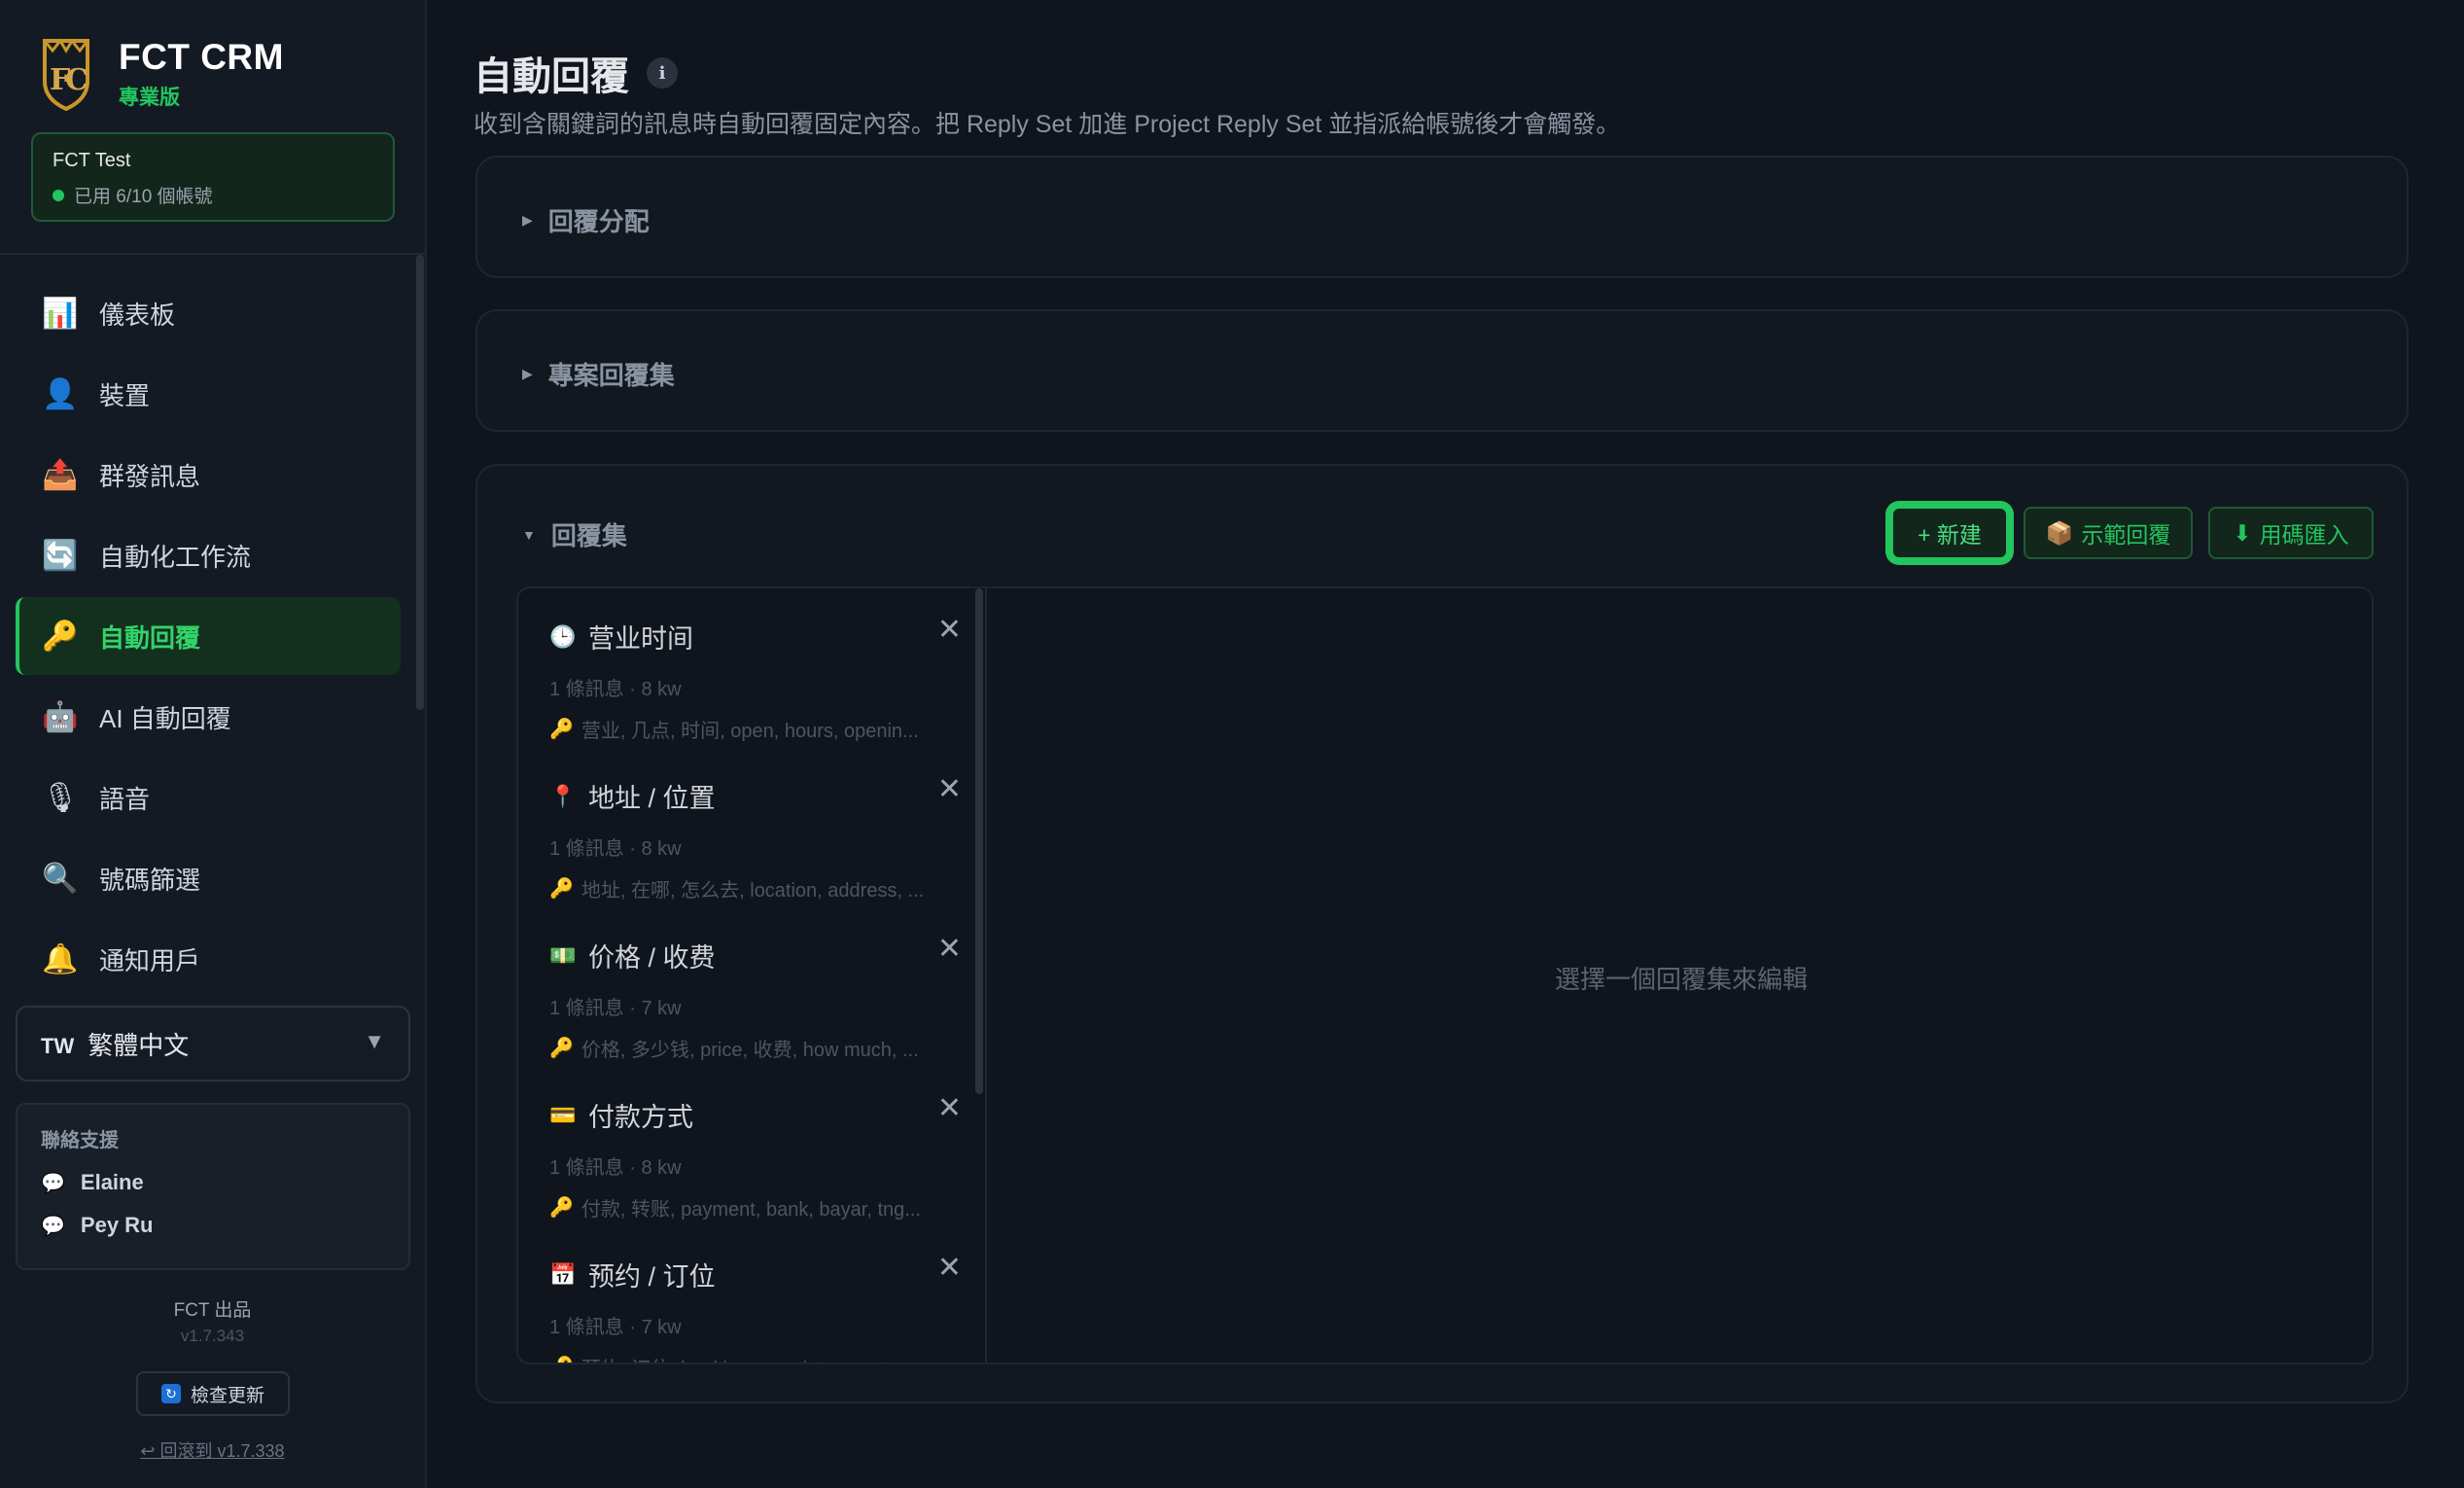 The image size is (2464, 1488). Describe the element at coordinates (149, 98) in the screenshot. I see `brand-subtitle: 專業版` at that location.